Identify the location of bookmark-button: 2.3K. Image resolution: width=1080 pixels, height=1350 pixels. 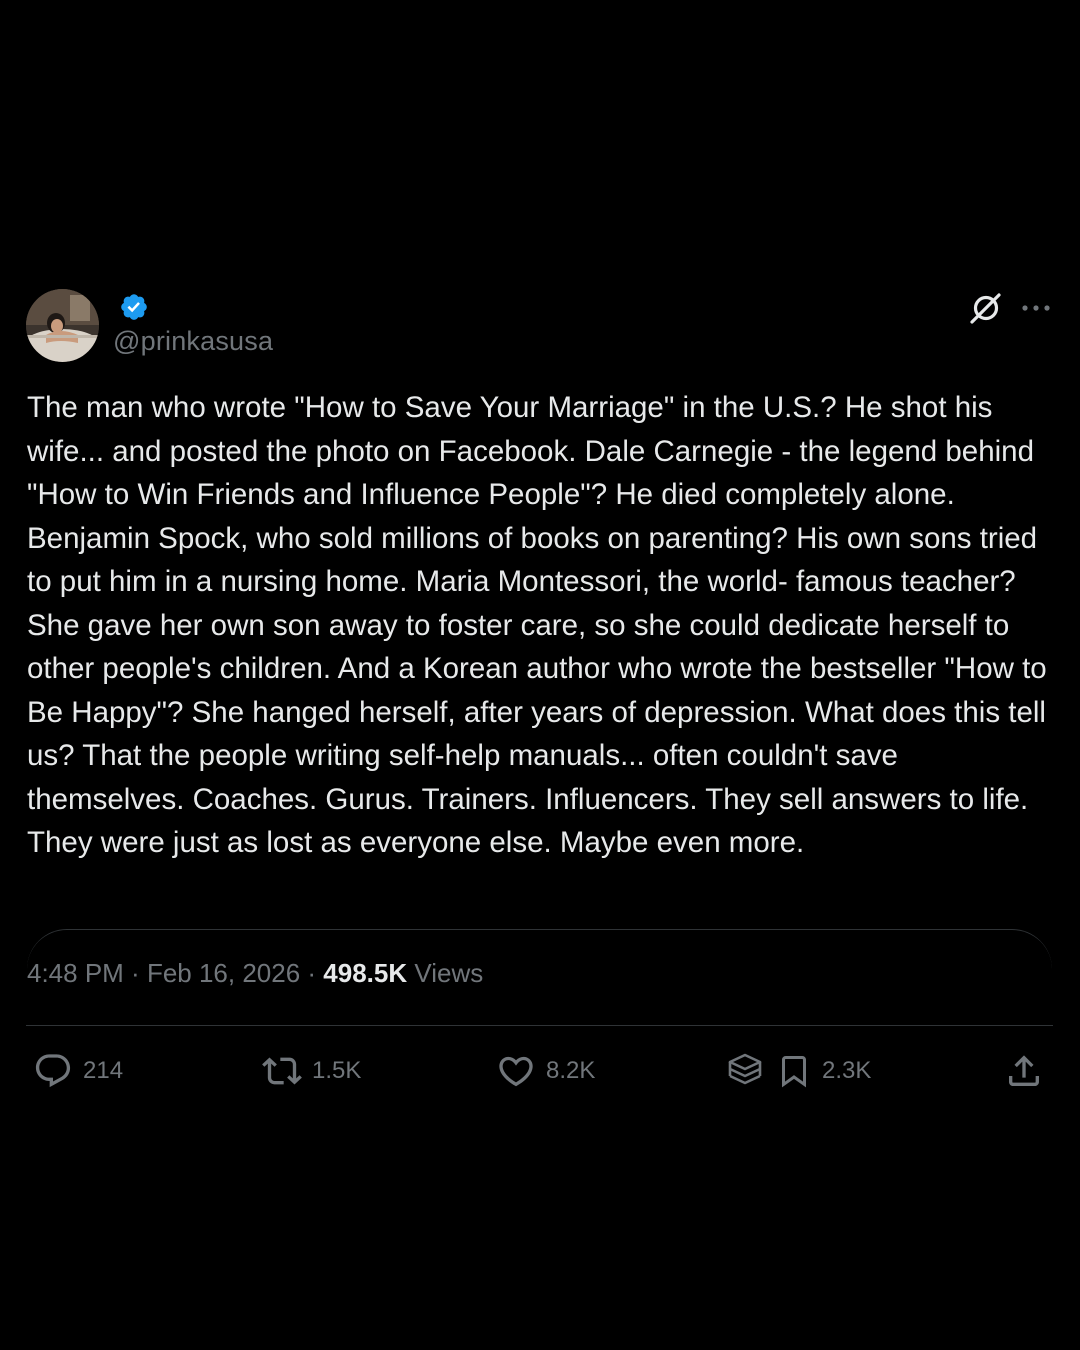
(823, 1071).